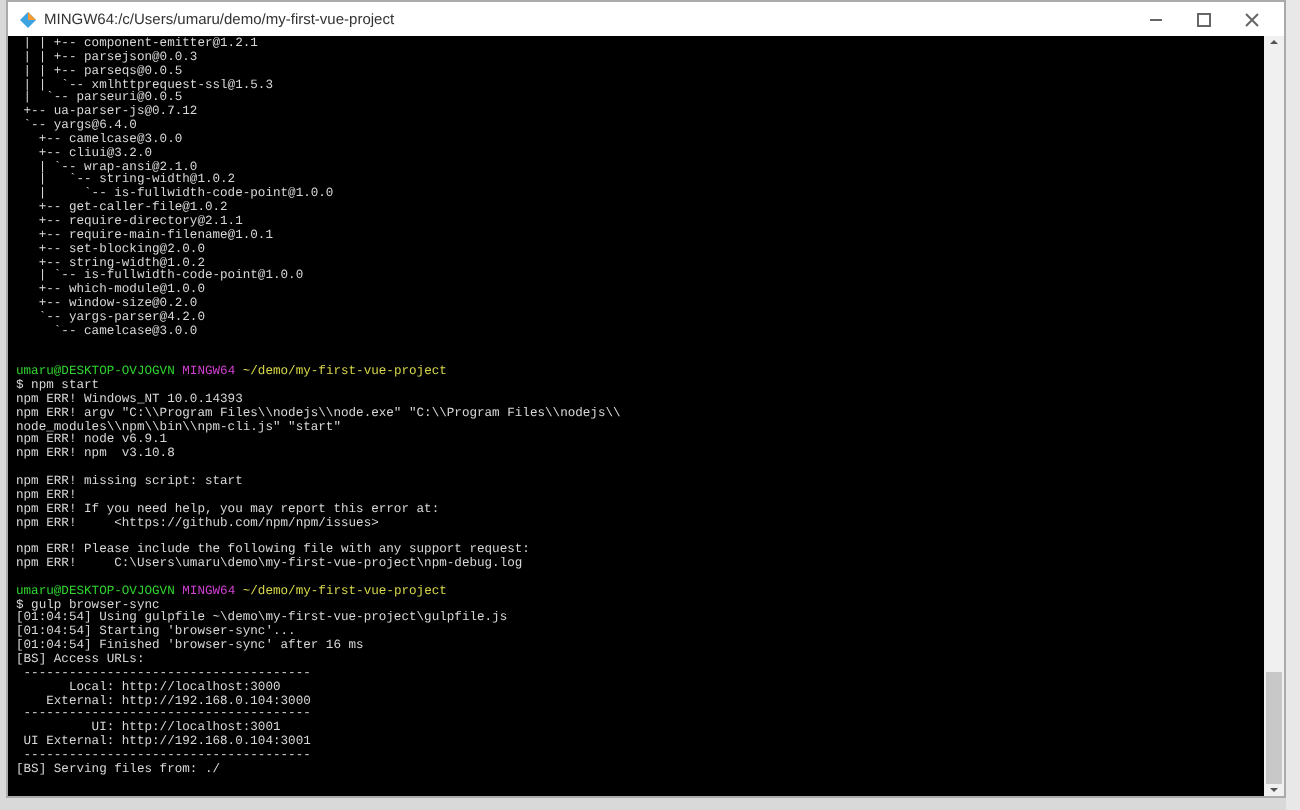 The height and width of the screenshot is (810, 1300). What do you see at coordinates (28, 19) in the screenshot?
I see `app-icon` at bounding box center [28, 19].